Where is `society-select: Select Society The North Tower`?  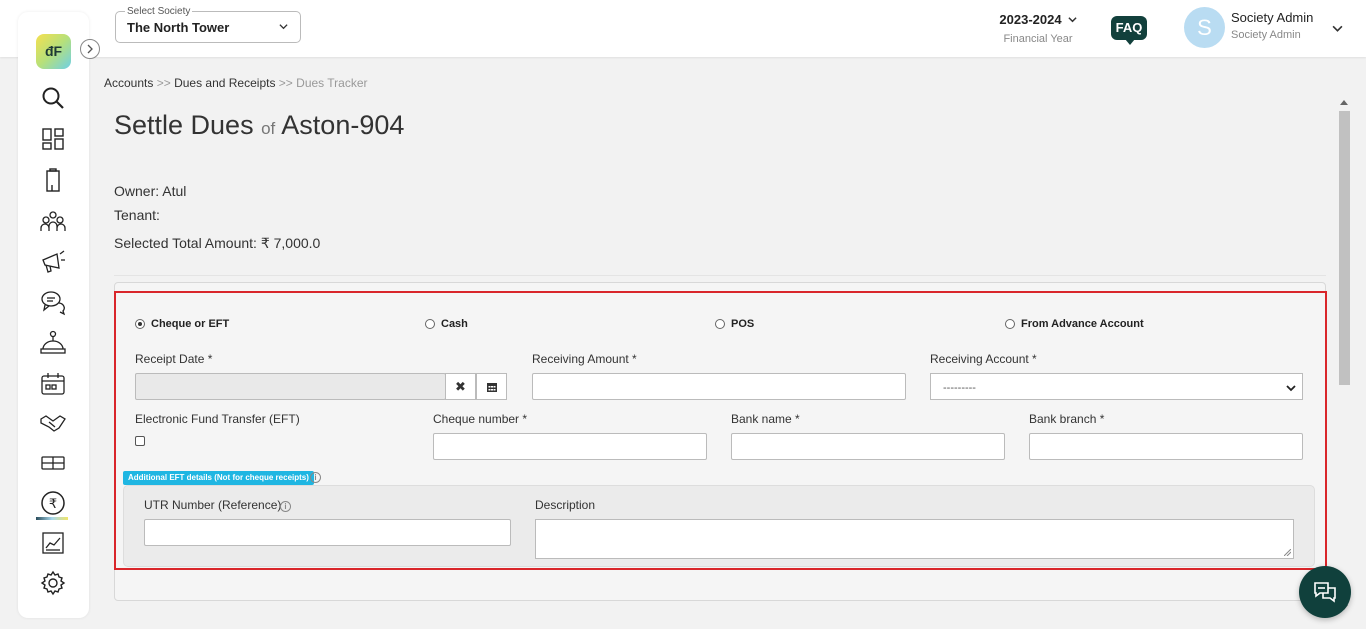 society-select: Select Society The North Tower is located at coordinates (208, 24).